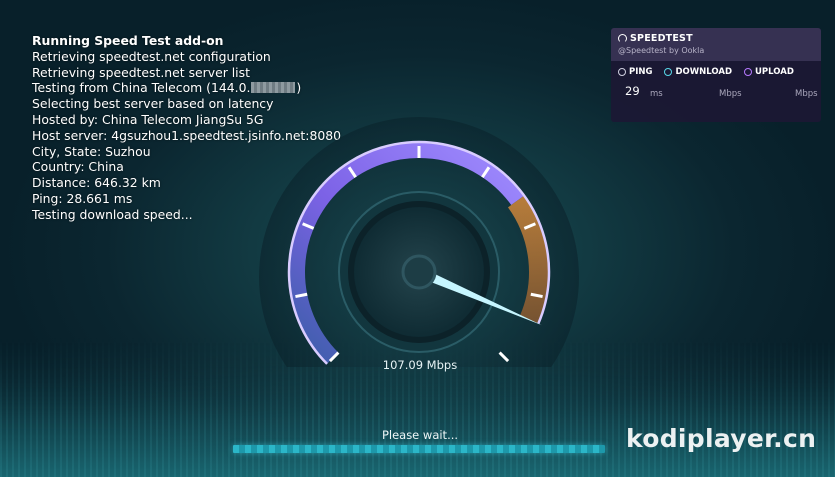 This screenshot has height=477, width=835. What do you see at coordinates (661, 38) in the screenshot?
I see `brand-name: SPEEDTEST` at bounding box center [661, 38].